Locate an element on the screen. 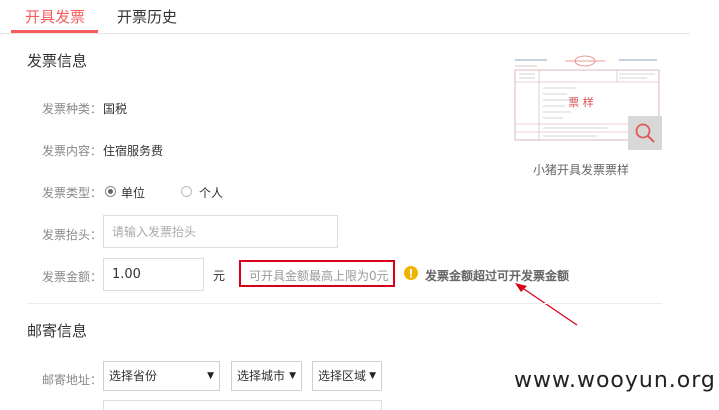  province-select: 选择省份 ▼ is located at coordinates (161, 376).